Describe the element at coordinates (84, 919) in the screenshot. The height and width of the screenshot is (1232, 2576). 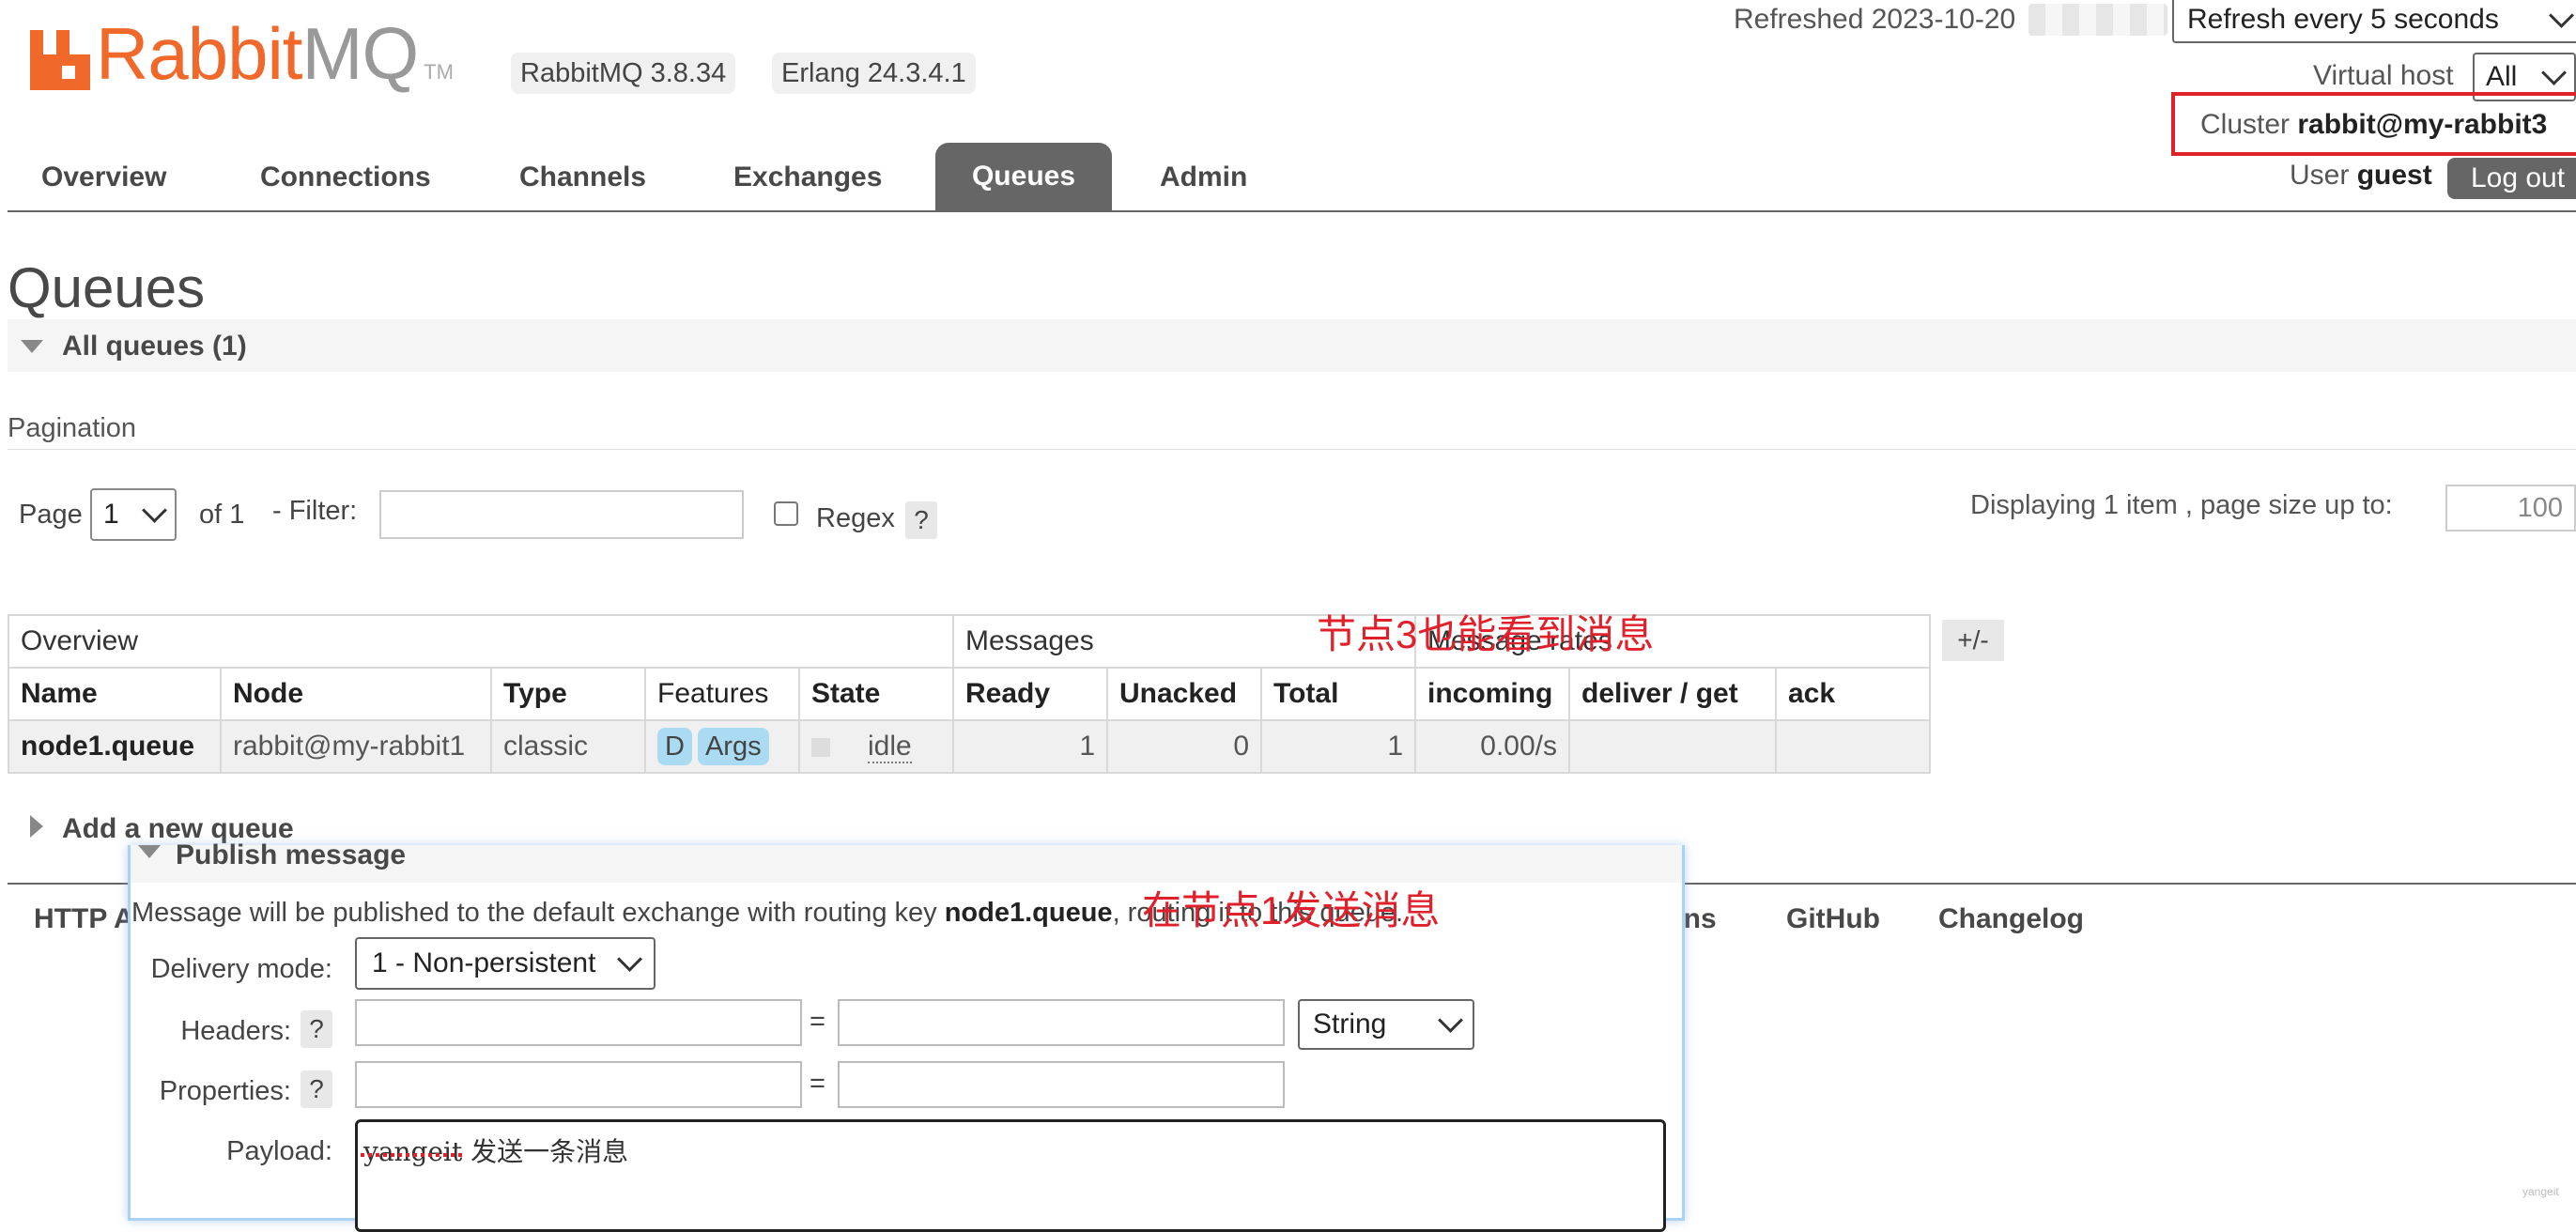
I see `footer-http-api-link: HTTP A` at that location.